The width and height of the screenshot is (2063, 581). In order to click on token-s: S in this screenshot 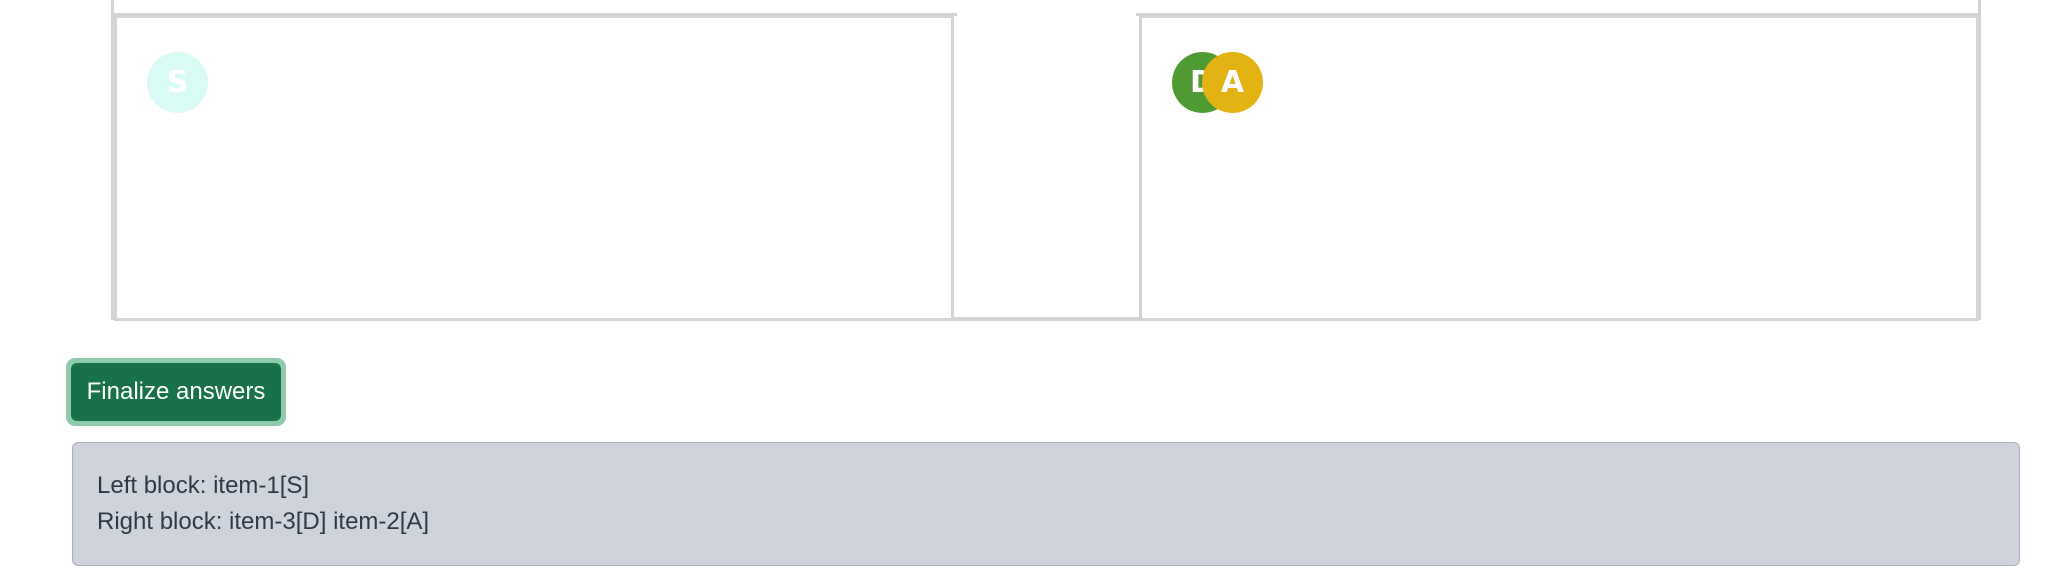, I will do `click(177, 82)`.